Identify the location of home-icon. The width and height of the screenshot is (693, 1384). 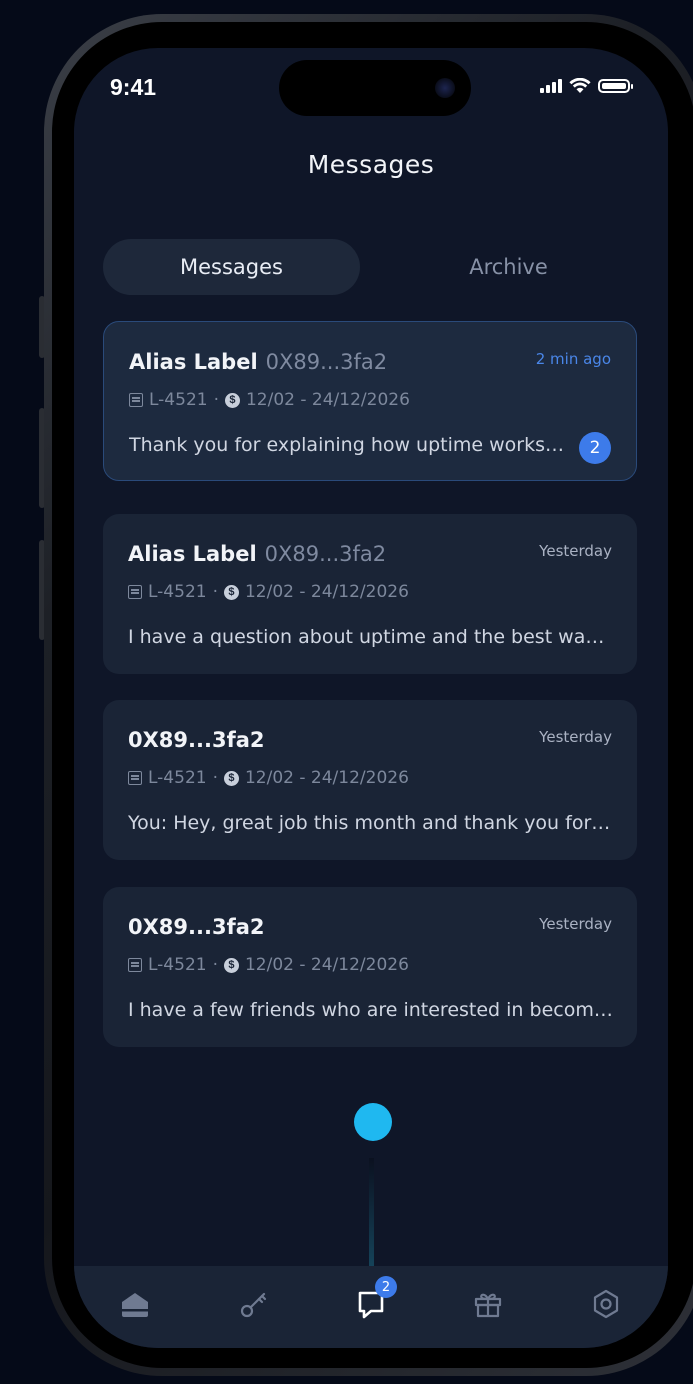
(135, 1305).